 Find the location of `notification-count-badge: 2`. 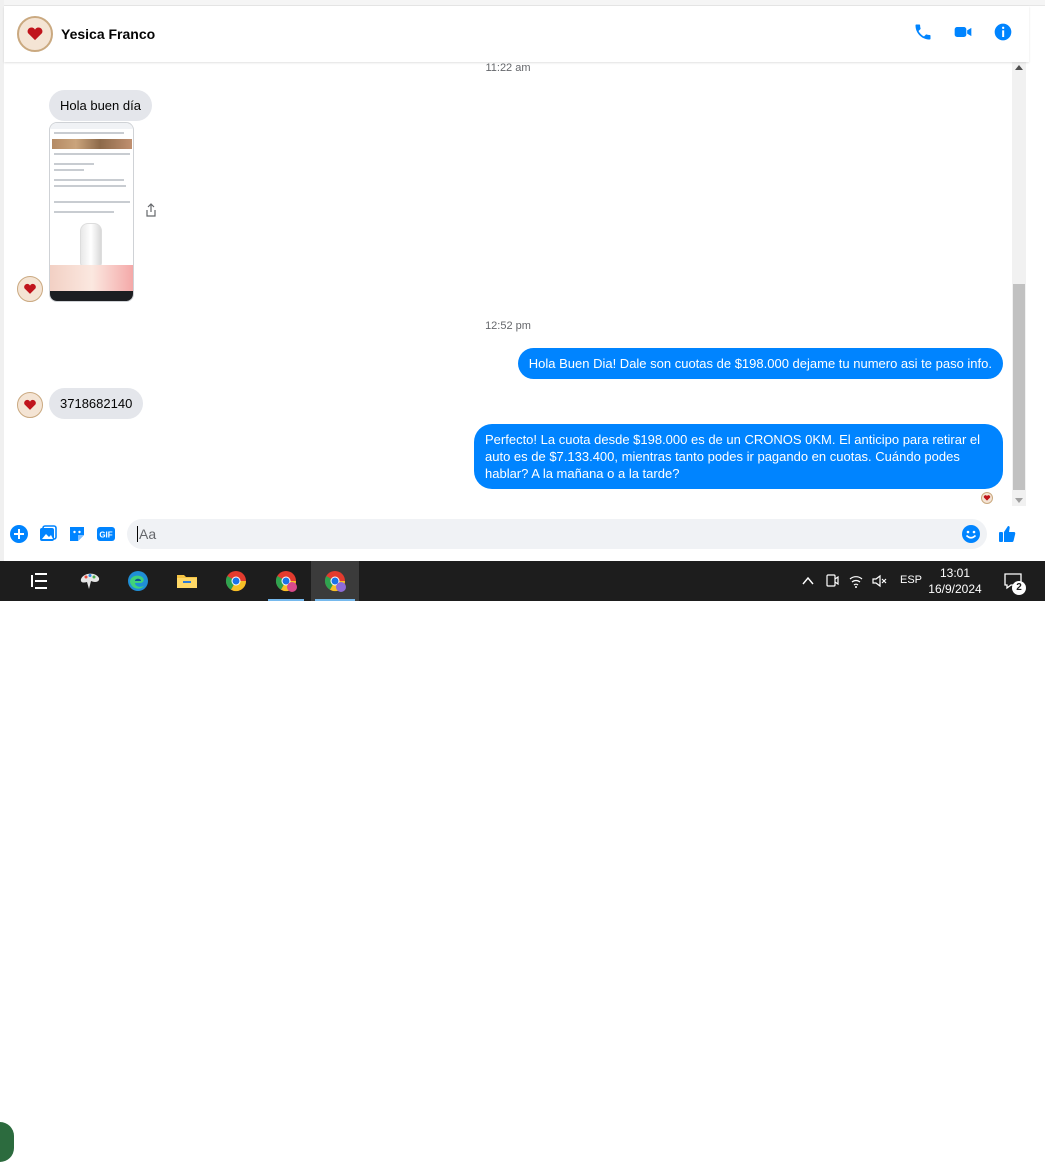

notification-count-badge: 2 is located at coordinates (1019, 588).